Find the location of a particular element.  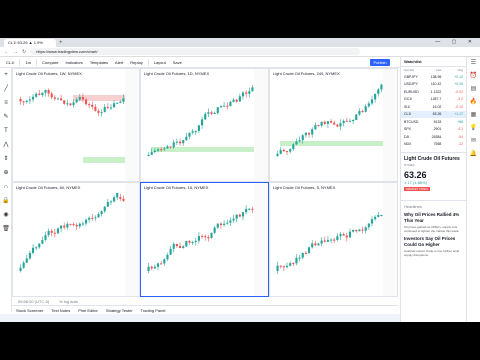

watchlist-row: SPX 2901 -4.1 is located at coordinates (433, 130).